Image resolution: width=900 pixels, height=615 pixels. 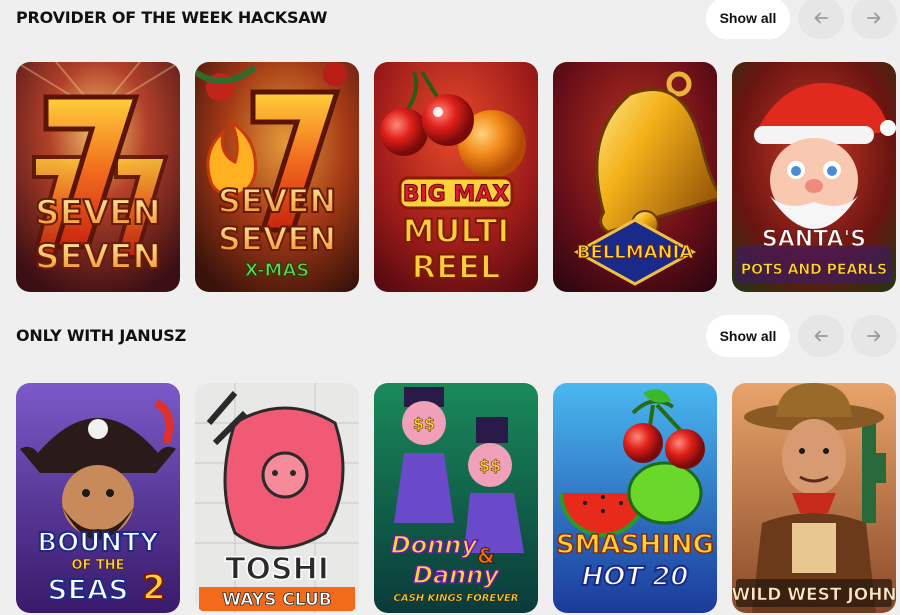 What do you see at coordinates (814, 239) in the screenshot?
I see `game-title: SANTA'S` at bounding box center [814, 239].